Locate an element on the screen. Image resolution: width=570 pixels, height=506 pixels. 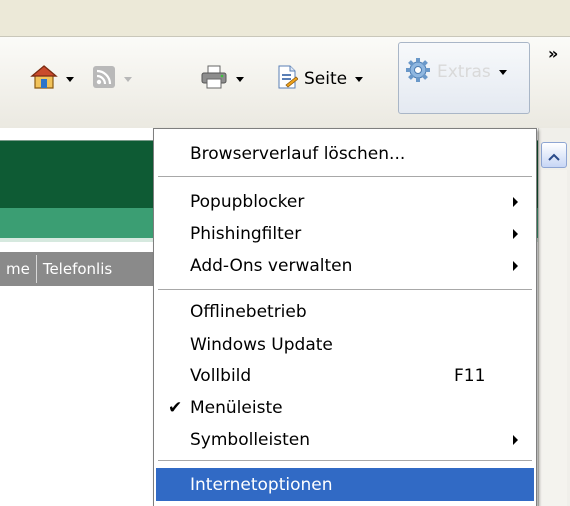
scroll-up-icon is located at coordinates (554, 155).